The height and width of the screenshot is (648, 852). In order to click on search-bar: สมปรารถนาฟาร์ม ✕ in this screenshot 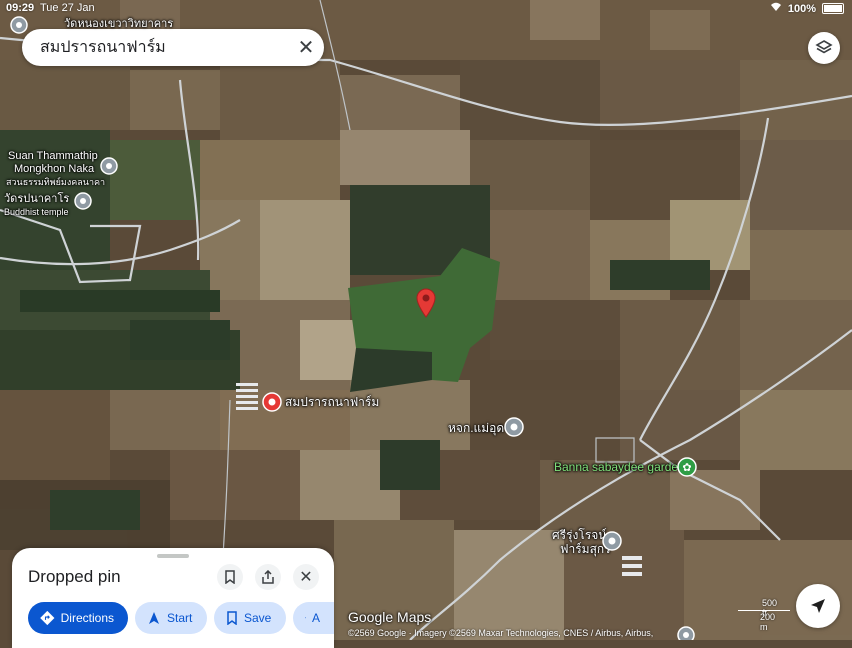, I will do `click(173, 47)`.